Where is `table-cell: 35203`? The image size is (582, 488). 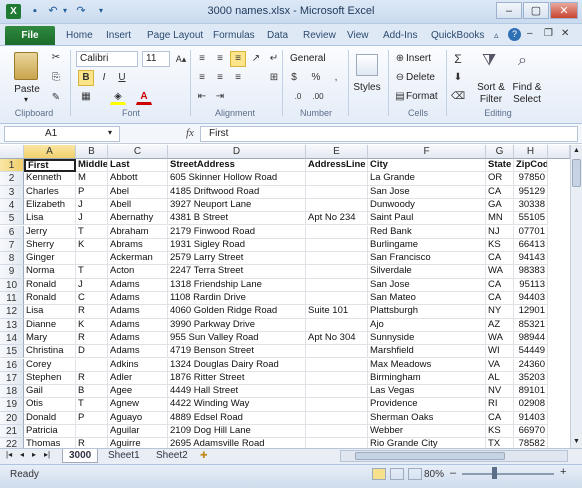 table-cell: 35203 is located at coordinates (531, 378).